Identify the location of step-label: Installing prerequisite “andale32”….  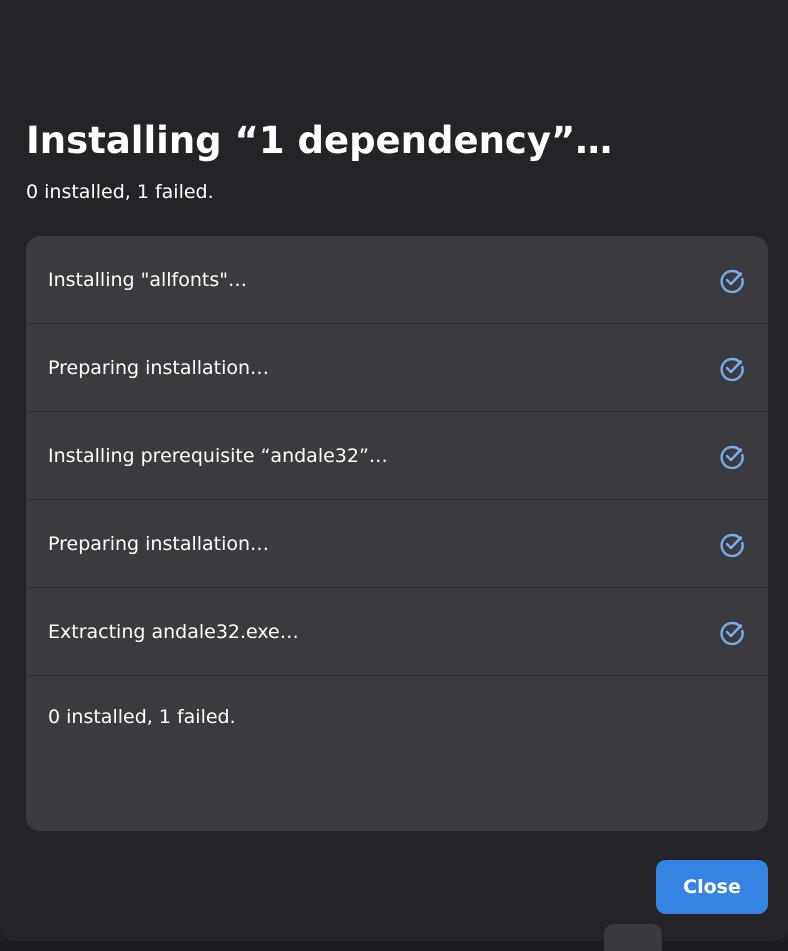
(218, 455).